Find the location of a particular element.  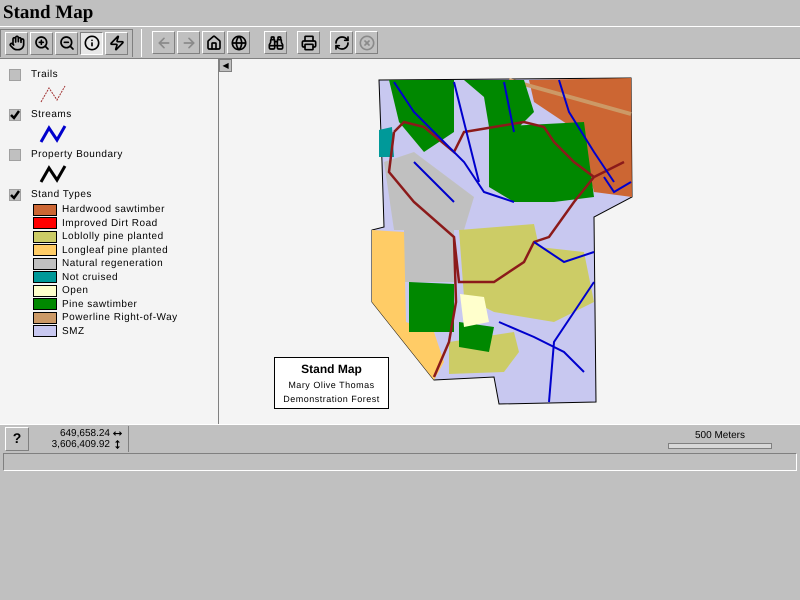

legend-label: Improved Dirt Road is located at coordinates (110, 223).